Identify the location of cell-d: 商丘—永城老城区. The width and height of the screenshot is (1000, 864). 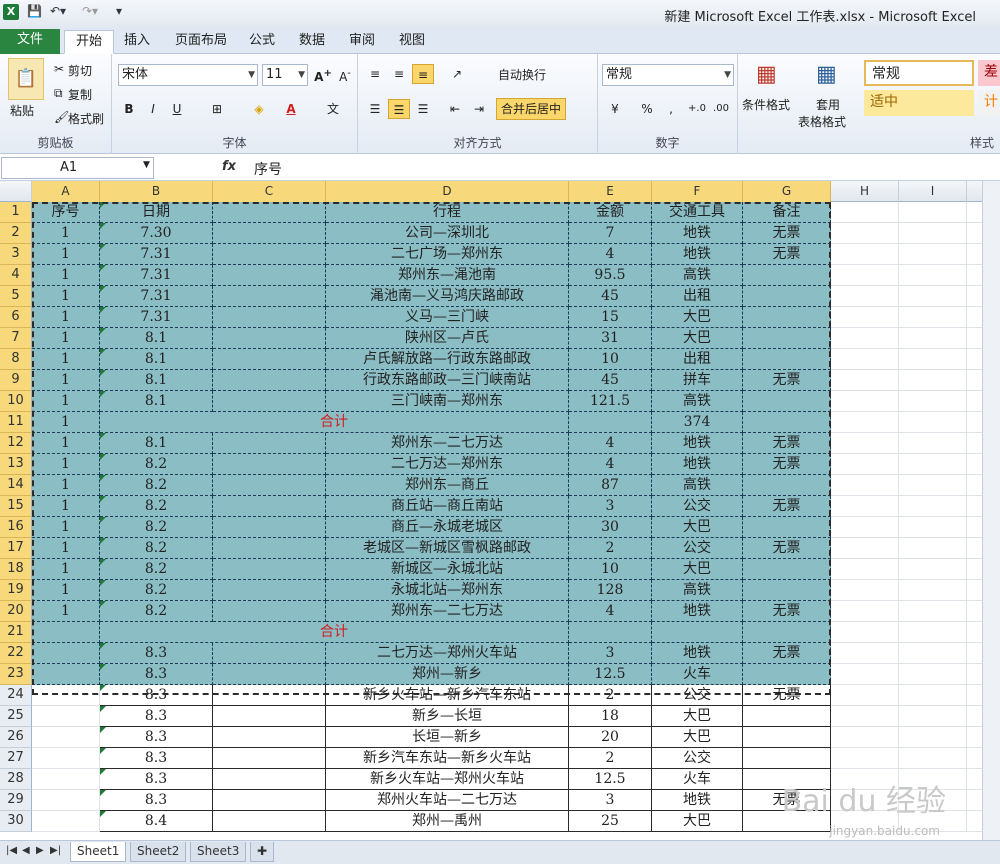
(447, 527).